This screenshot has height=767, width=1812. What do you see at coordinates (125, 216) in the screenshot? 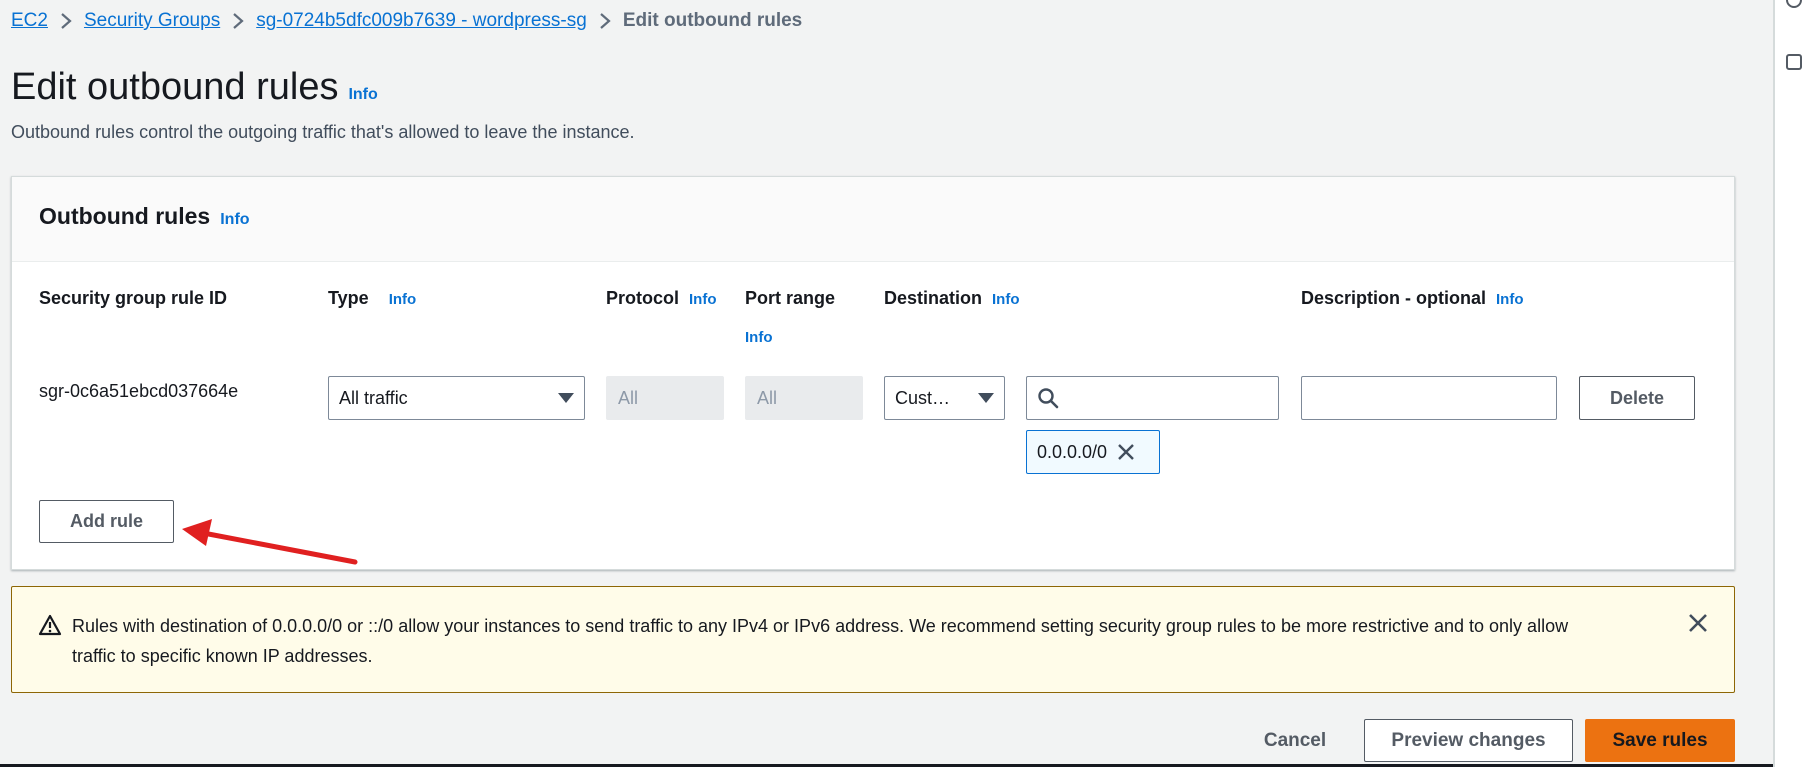
I see `panel-title: Outbound rules` at bounding box center [125, 216].